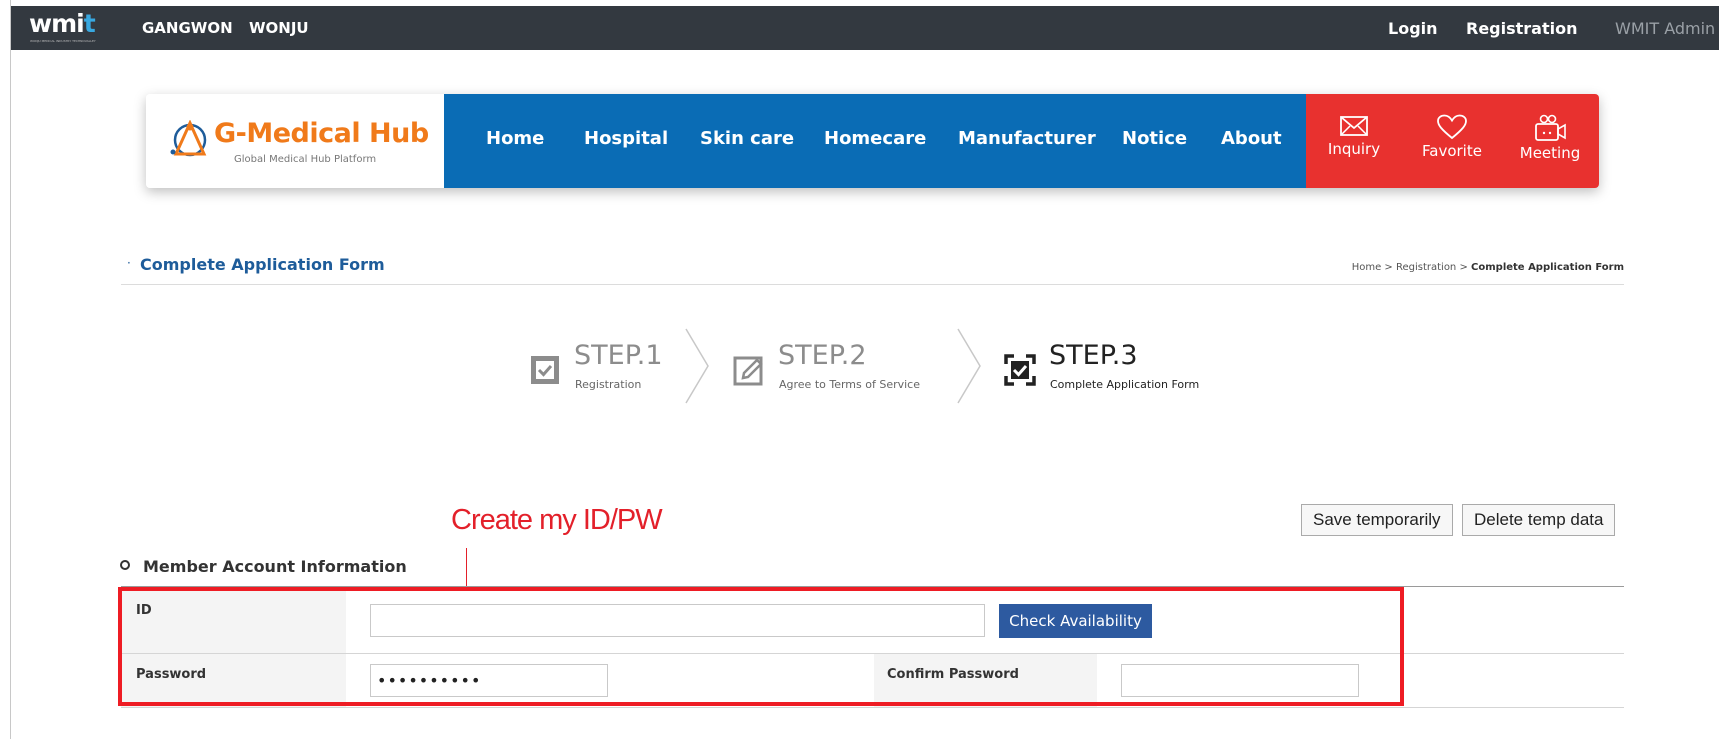  I want to click on id-label-cell, so click(233, 620).